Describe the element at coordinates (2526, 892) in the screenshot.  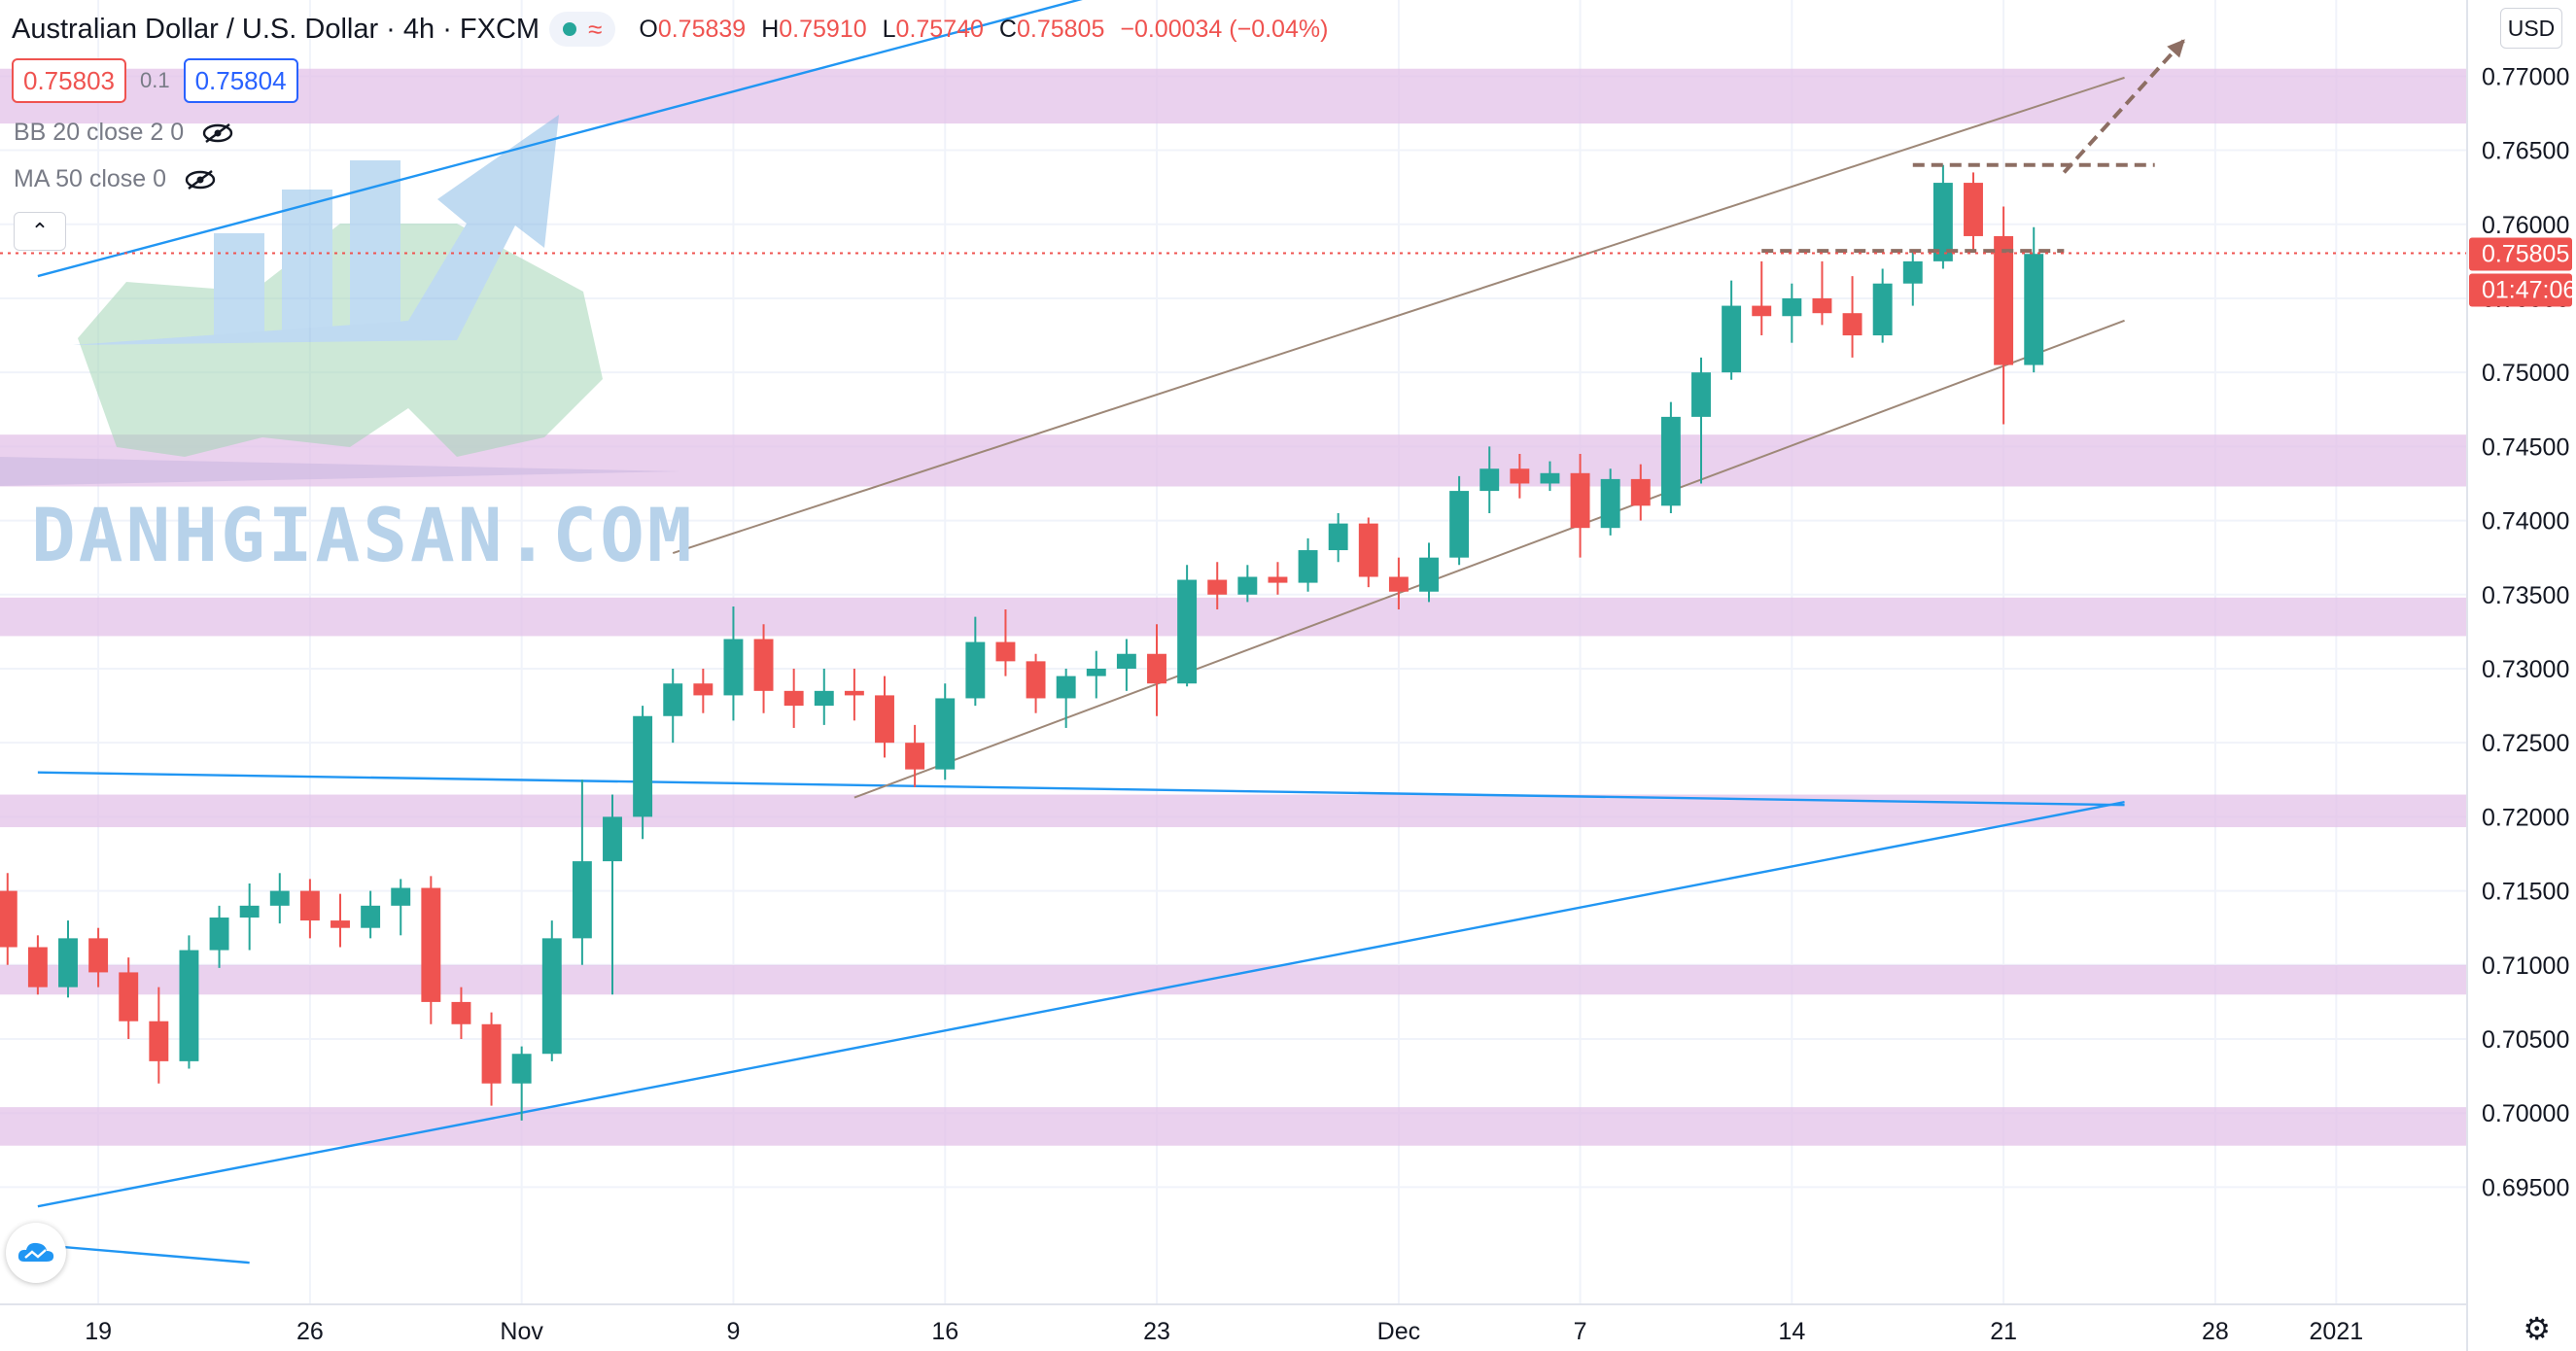
I see `price-tick-label: 0.71500` at that location.